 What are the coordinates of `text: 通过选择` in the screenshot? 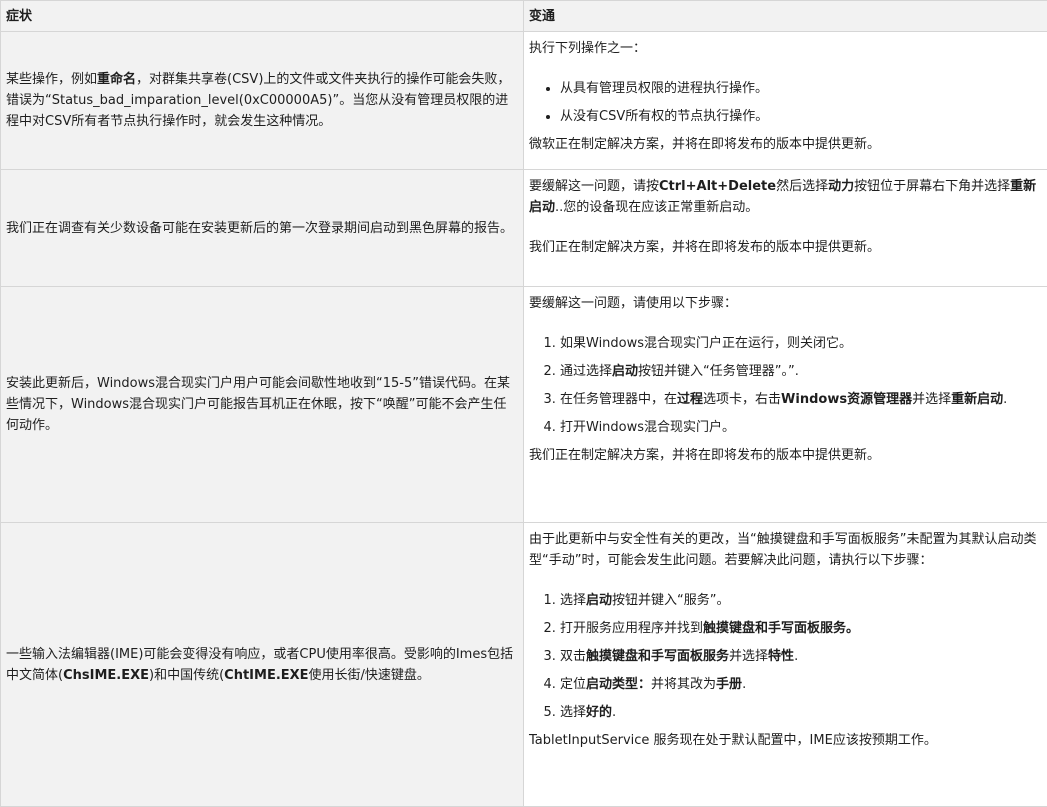 It's located at (586, 371).